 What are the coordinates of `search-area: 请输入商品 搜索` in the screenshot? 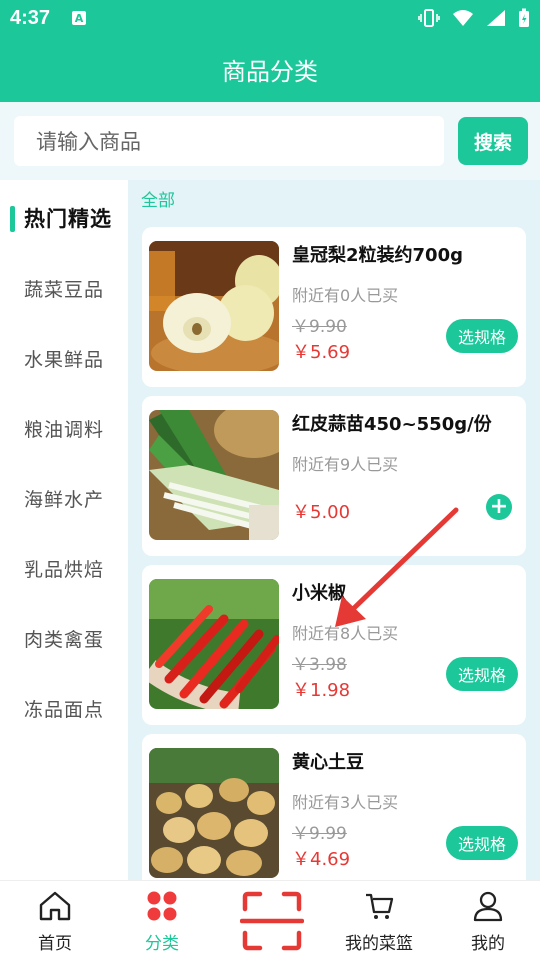 It's located at (270, 141).